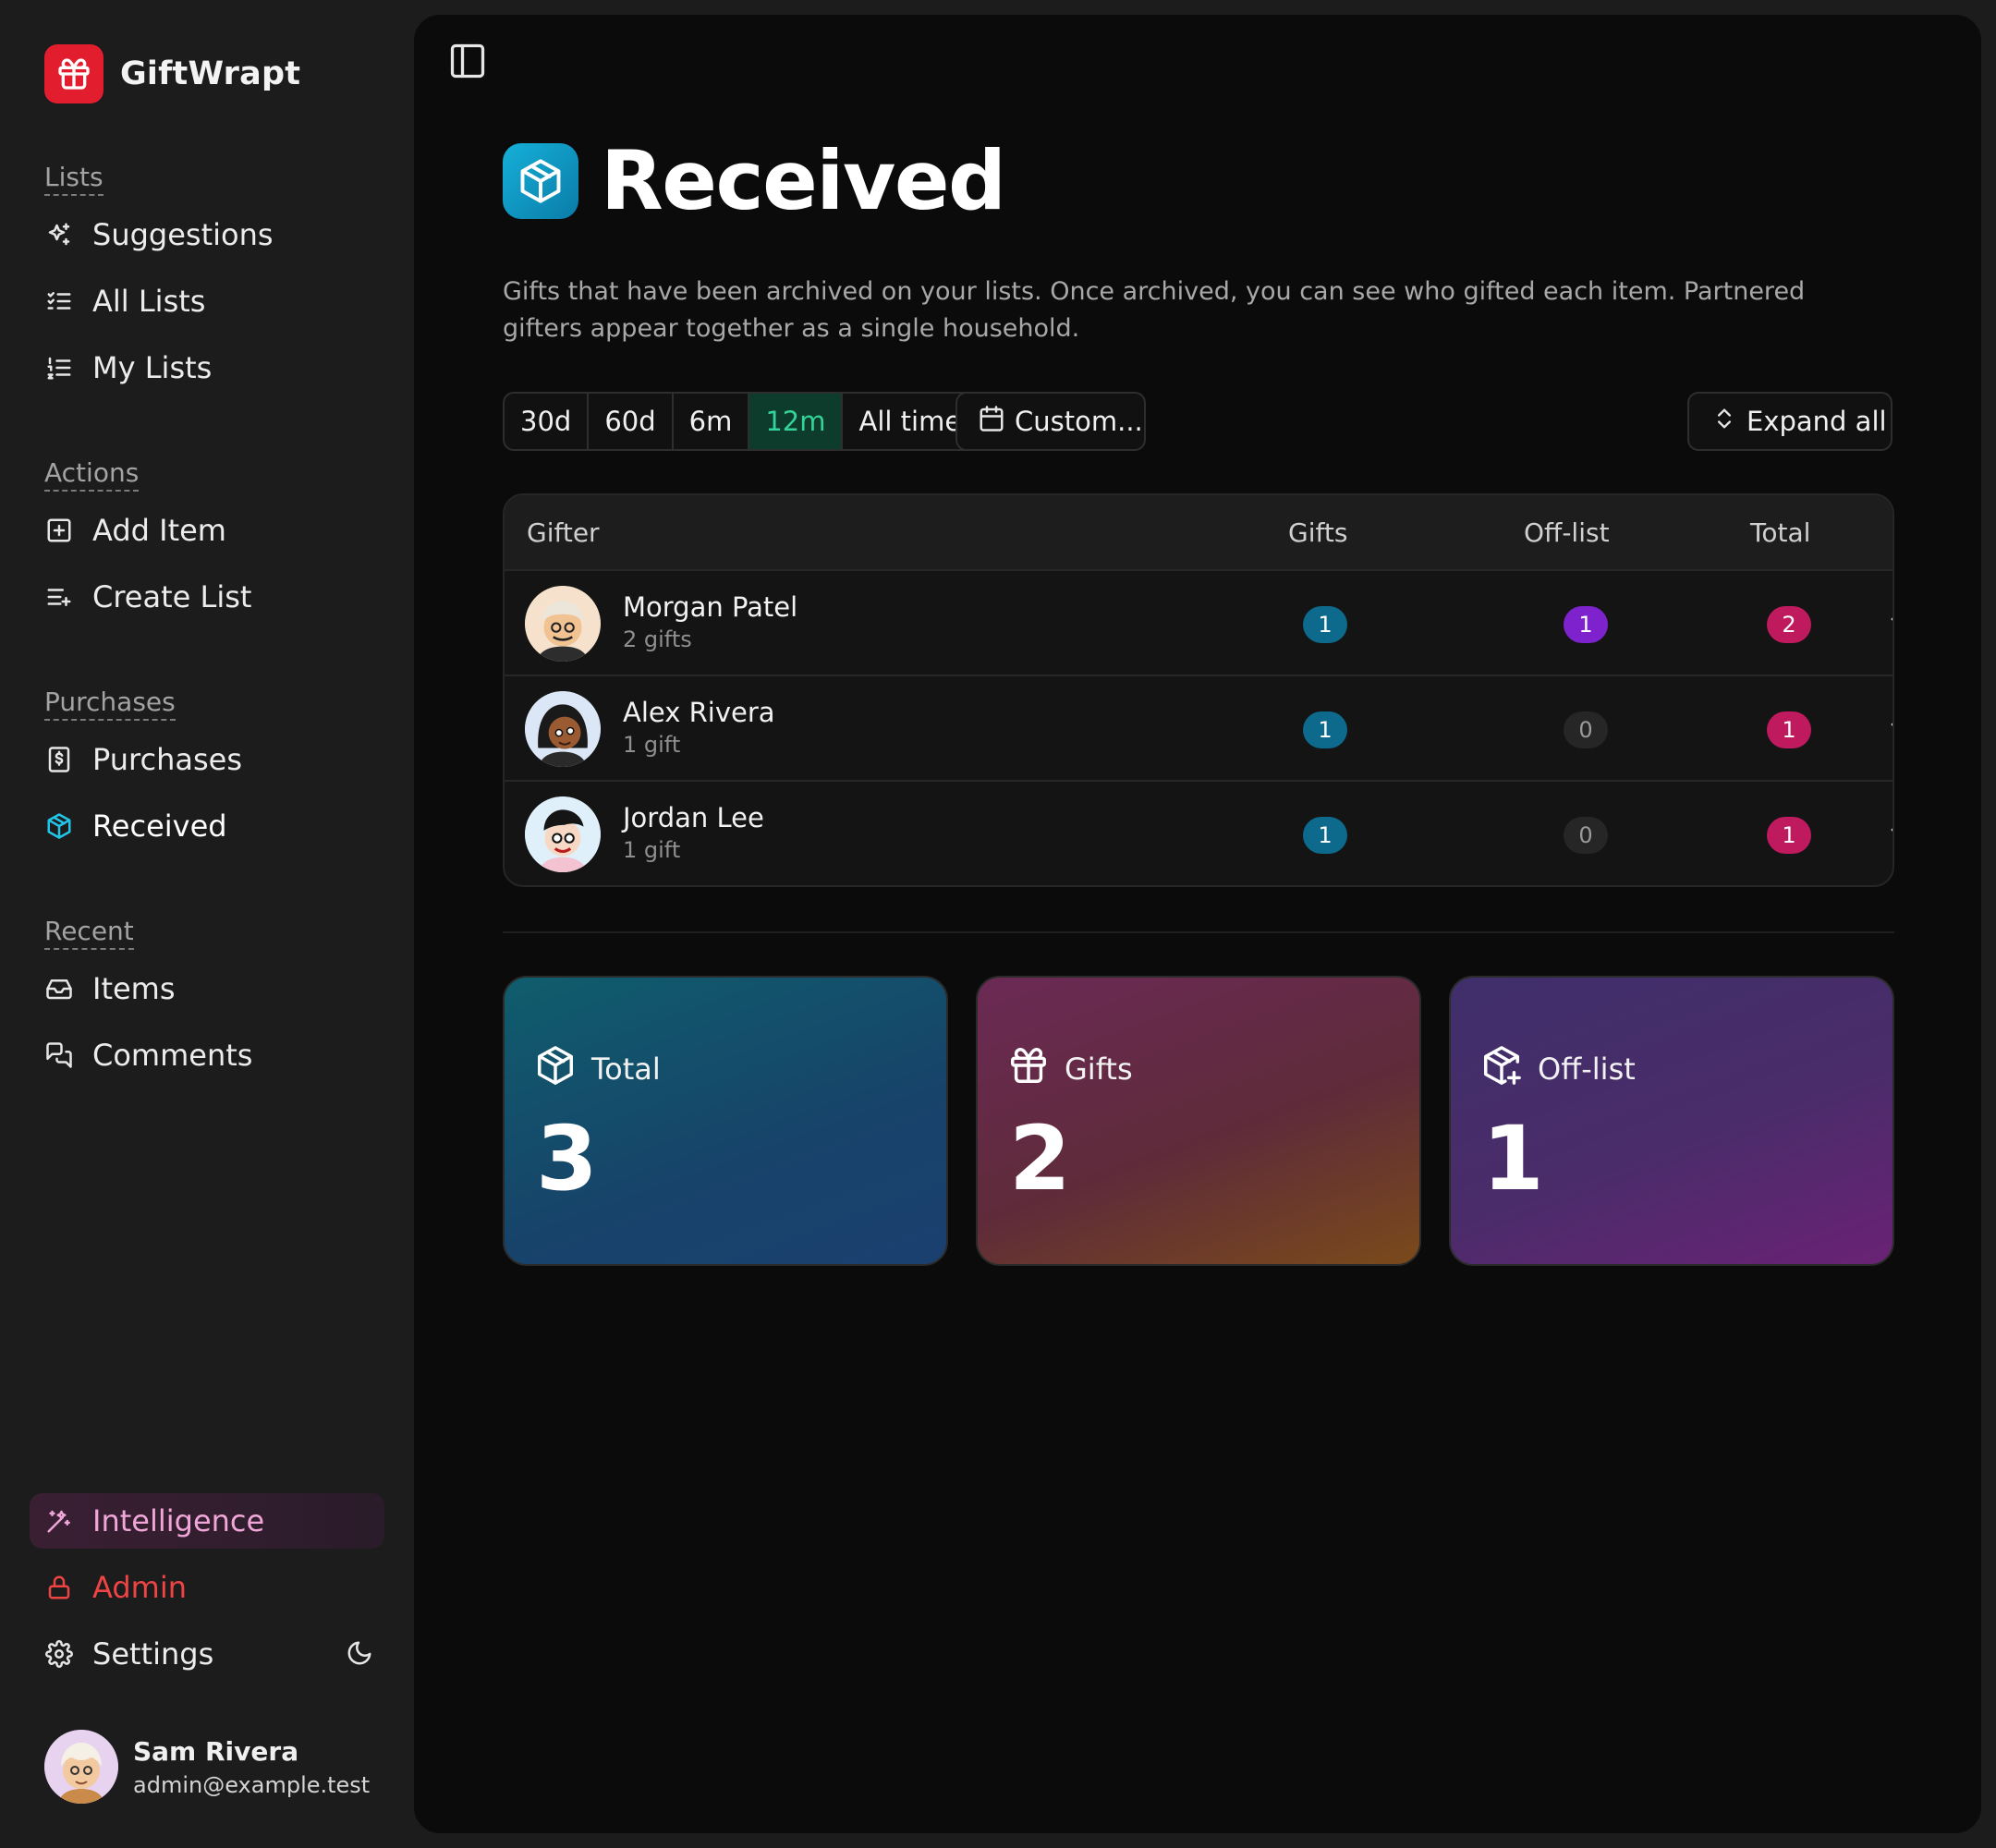  I want to click on divider, so click(1198, 932).